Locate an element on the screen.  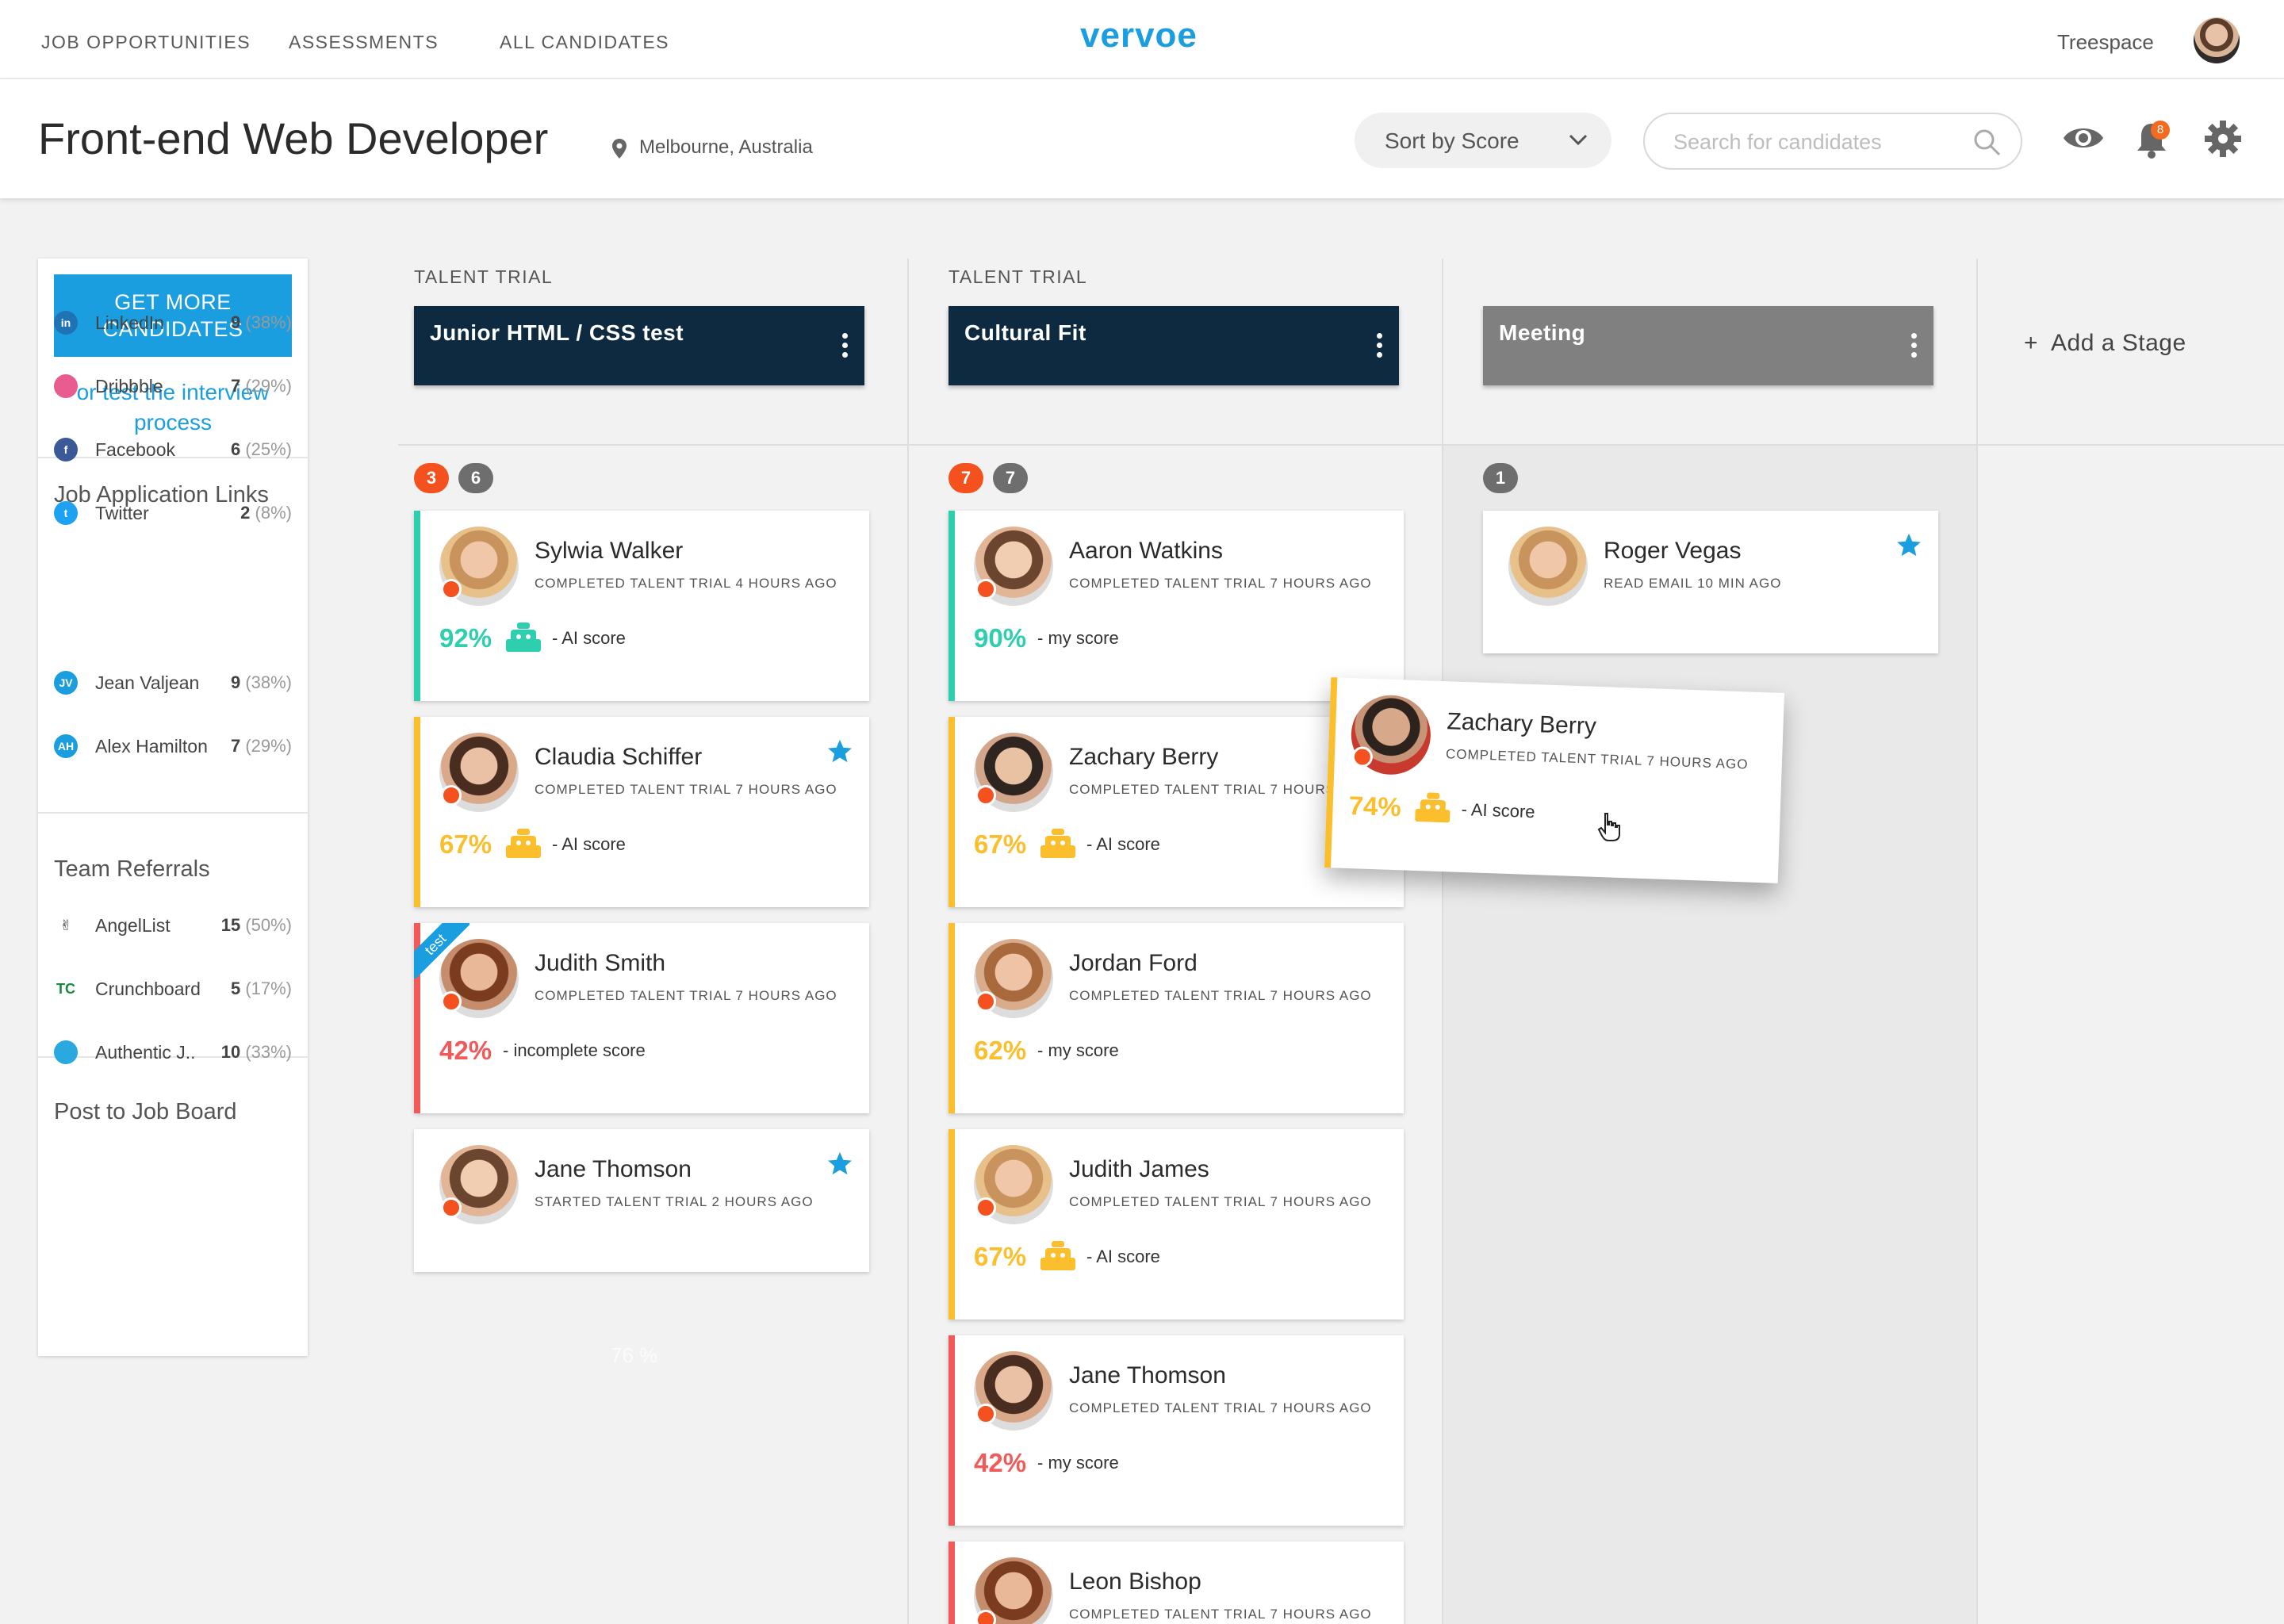
candidate-photo is located at coordinates (1548, 566).